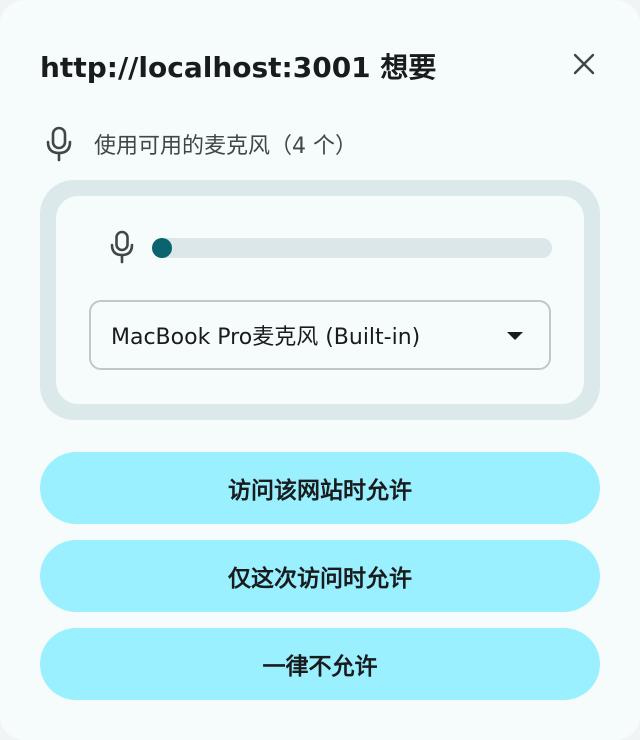 The width and height of the screenshot is (640, 740). Describe the element at coordinates (266, 337) in the screenshot. I see `selected-device: MacBook Pro麦克风 (Built-in)` at that location.